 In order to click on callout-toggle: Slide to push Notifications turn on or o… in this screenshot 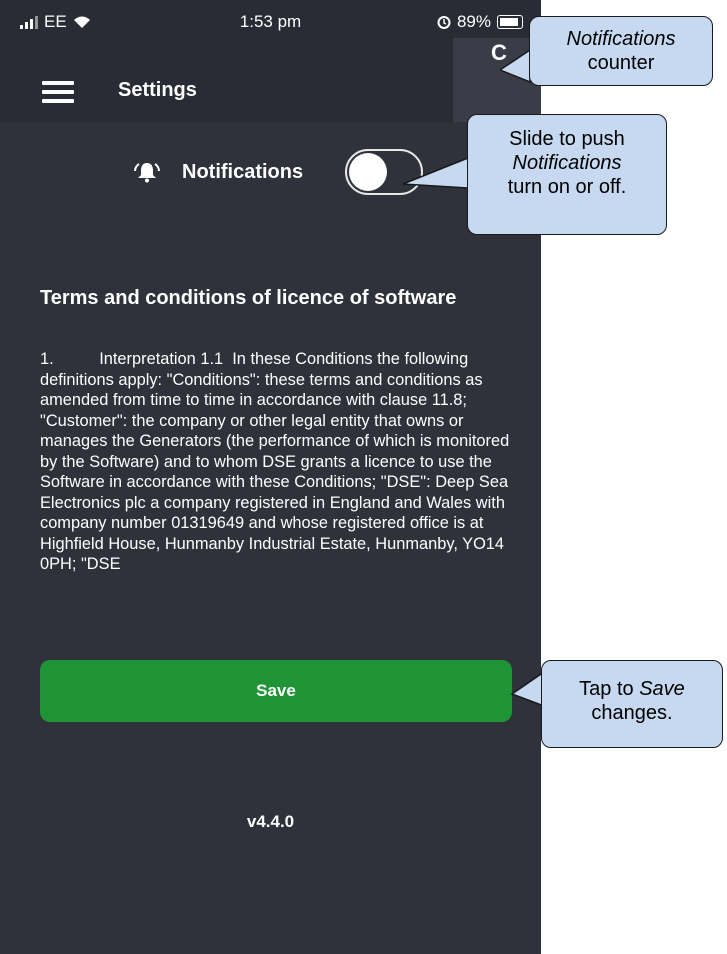, I will do `click(567, 174)`.